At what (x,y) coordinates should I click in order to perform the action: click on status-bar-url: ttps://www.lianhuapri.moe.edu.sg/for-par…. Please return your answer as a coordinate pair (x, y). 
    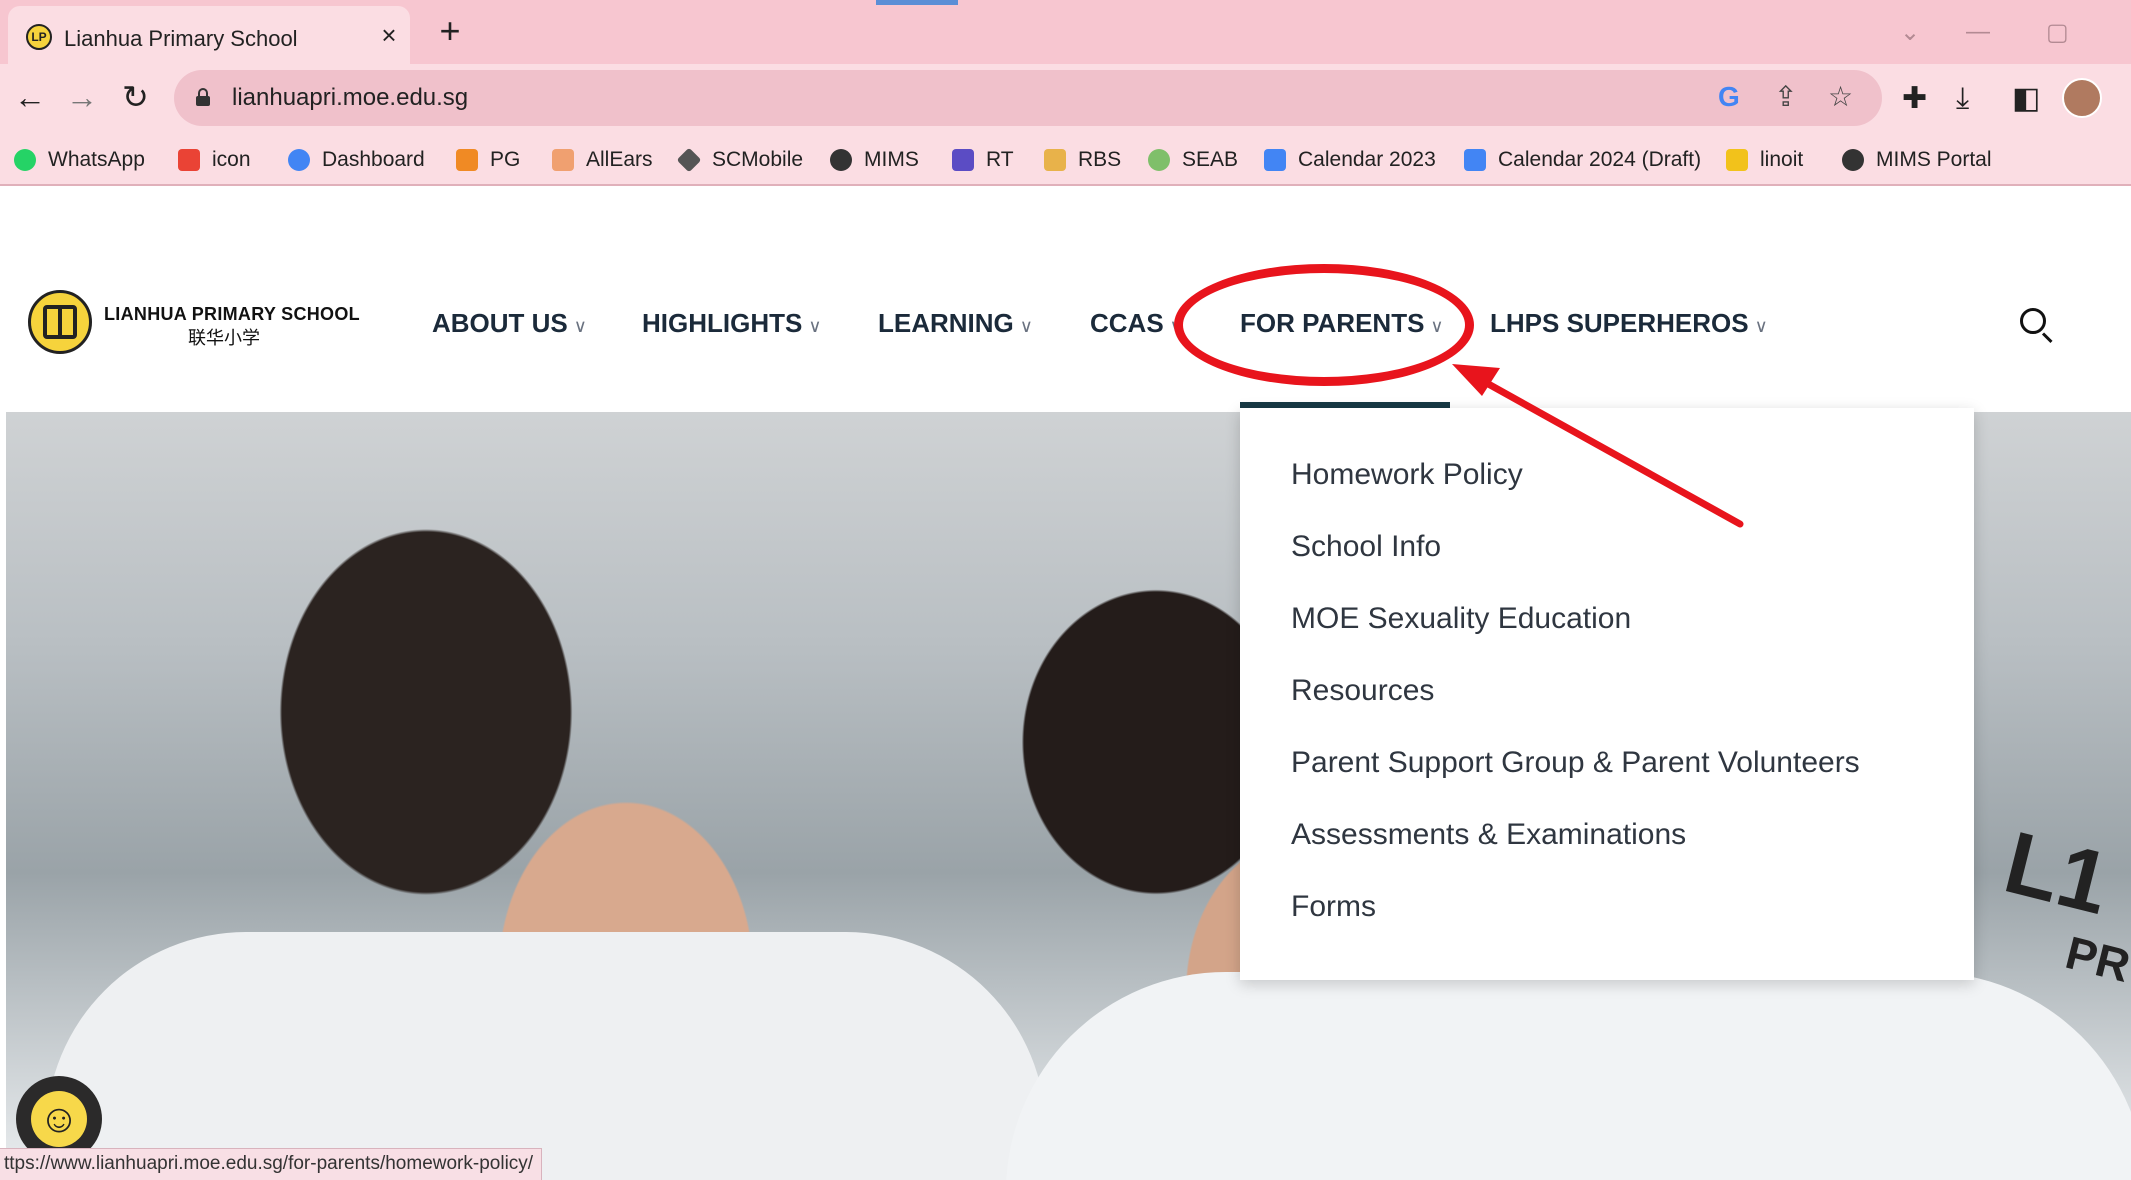
    Looking at the image, I should click on (271, 1164).